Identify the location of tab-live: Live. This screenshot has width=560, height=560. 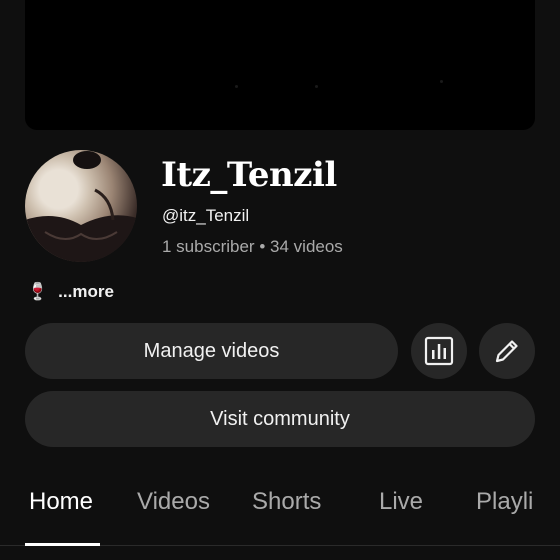
(401, 502).